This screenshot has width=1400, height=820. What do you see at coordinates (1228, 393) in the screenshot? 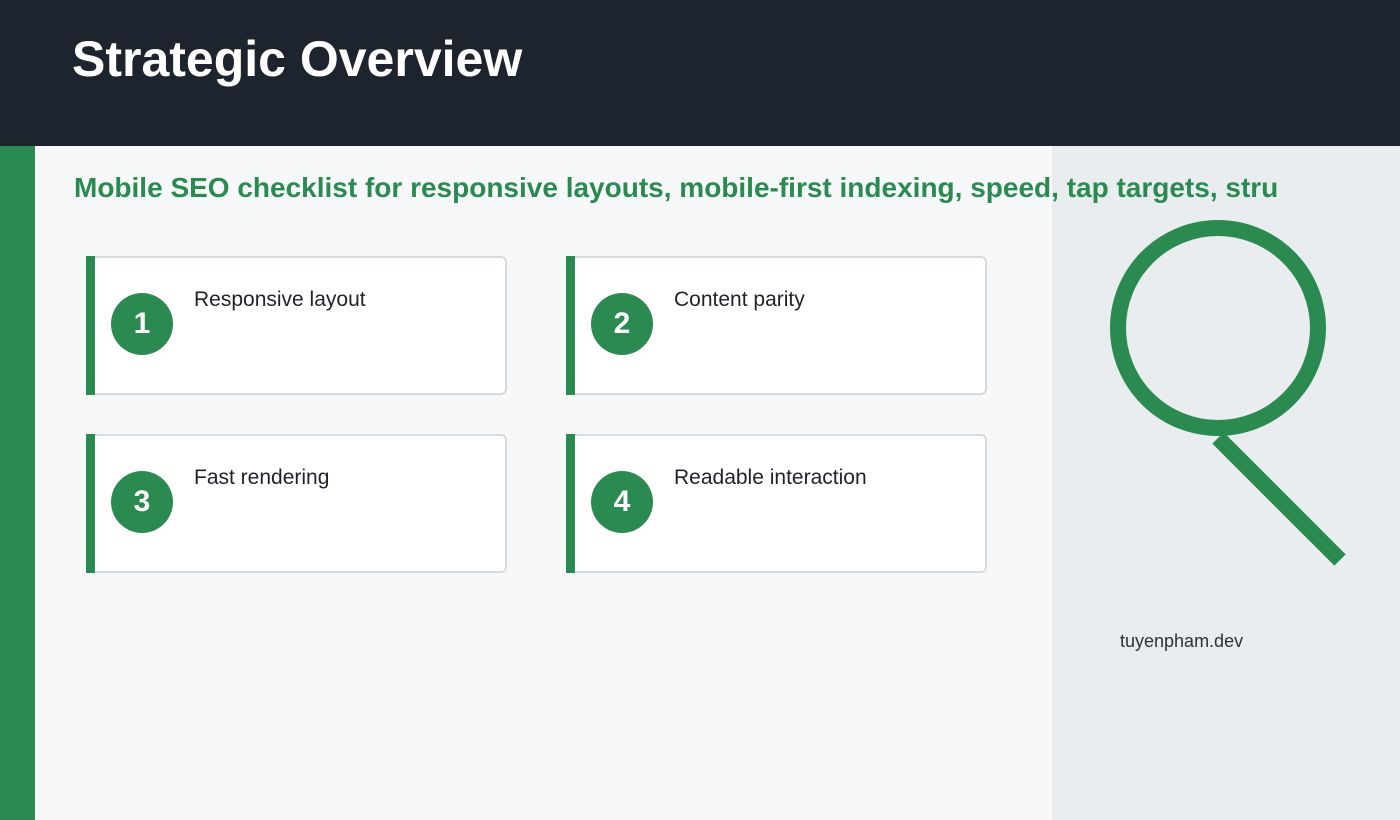
I see `magnifier-icon` at bounding box center [1228, 393].